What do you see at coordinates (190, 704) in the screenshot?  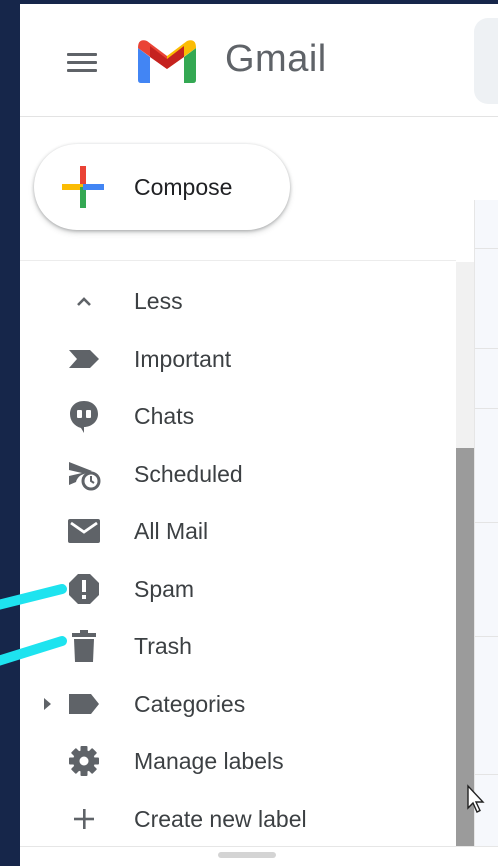 I see `sidebar-item-label: Categories` at bounding box center [190, 704].